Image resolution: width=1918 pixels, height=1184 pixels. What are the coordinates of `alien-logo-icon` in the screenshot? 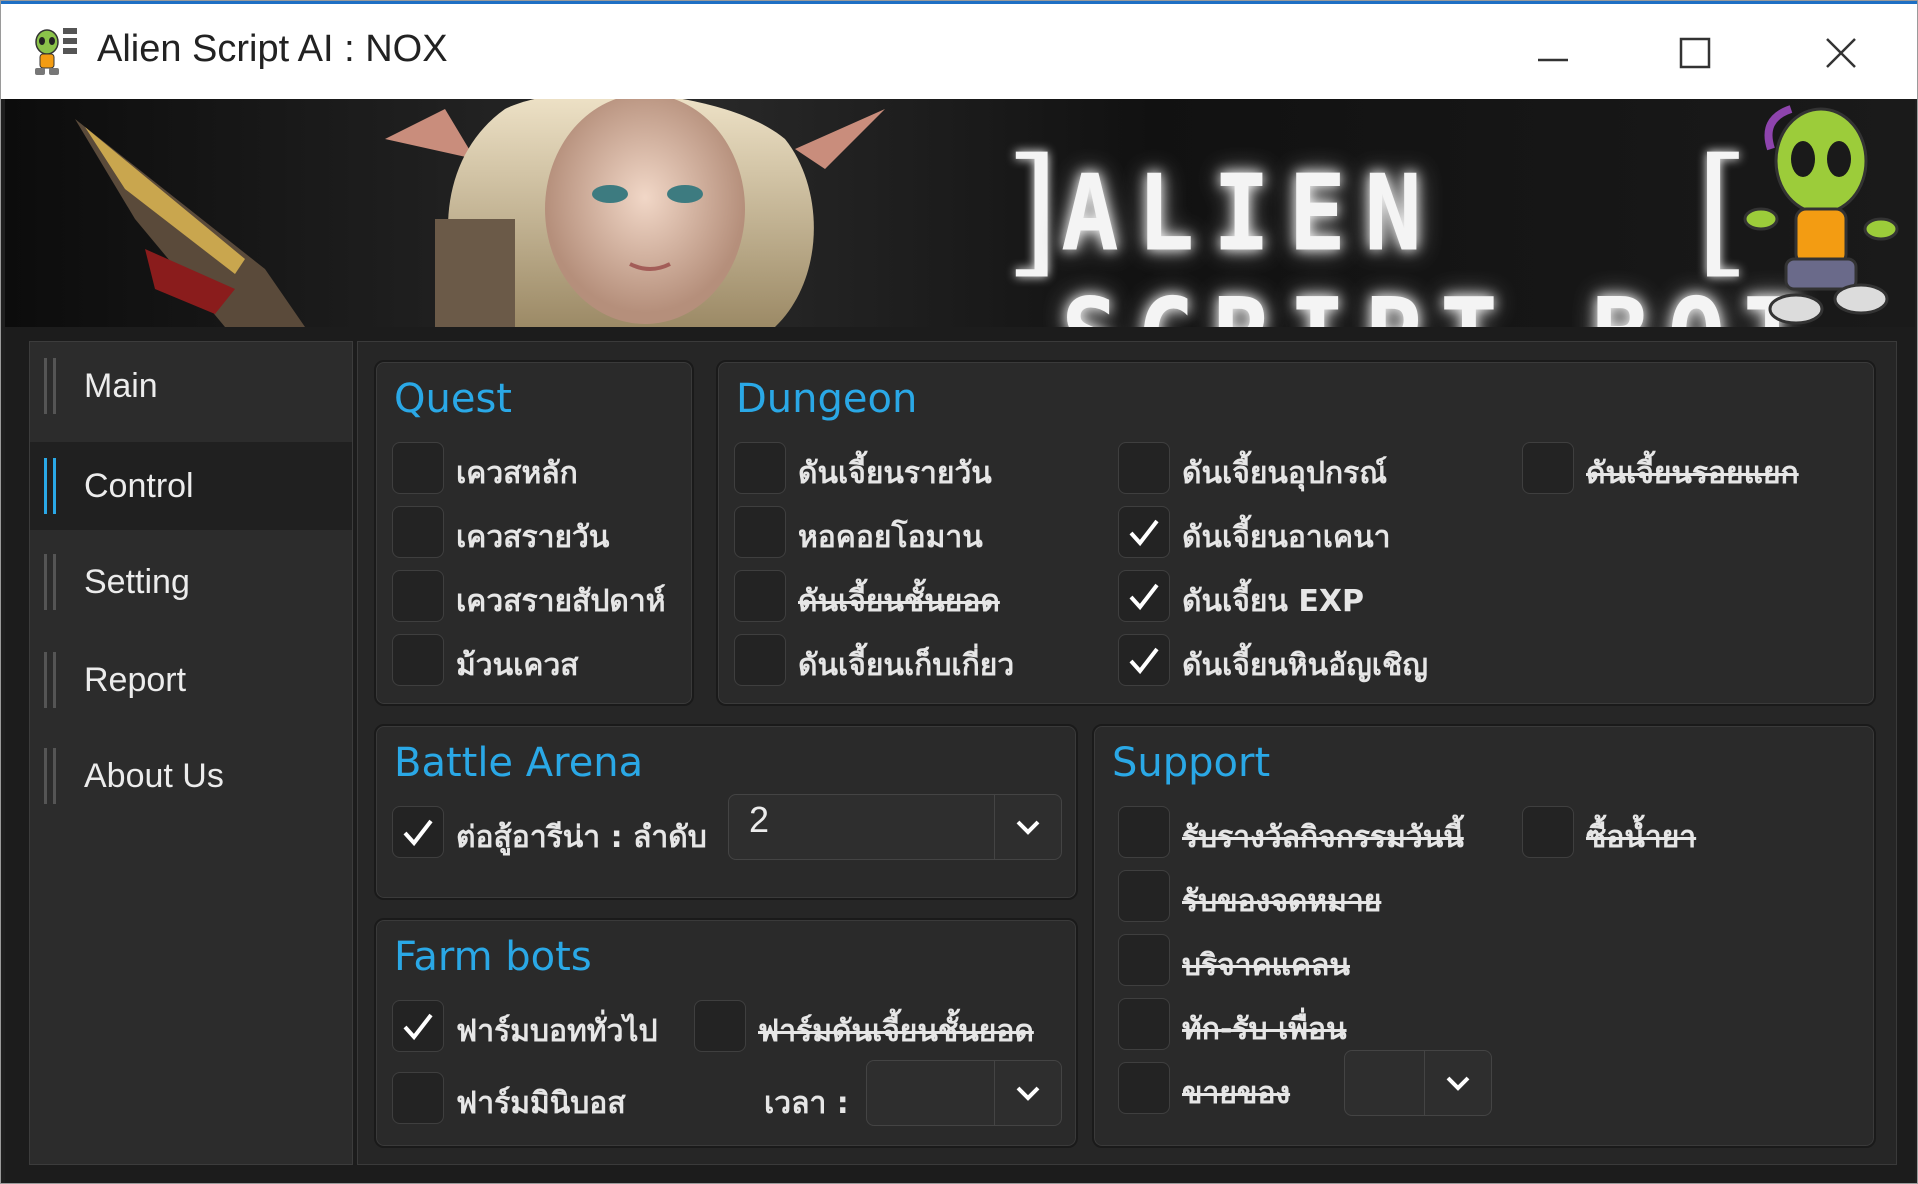 It's located at (56, 51).